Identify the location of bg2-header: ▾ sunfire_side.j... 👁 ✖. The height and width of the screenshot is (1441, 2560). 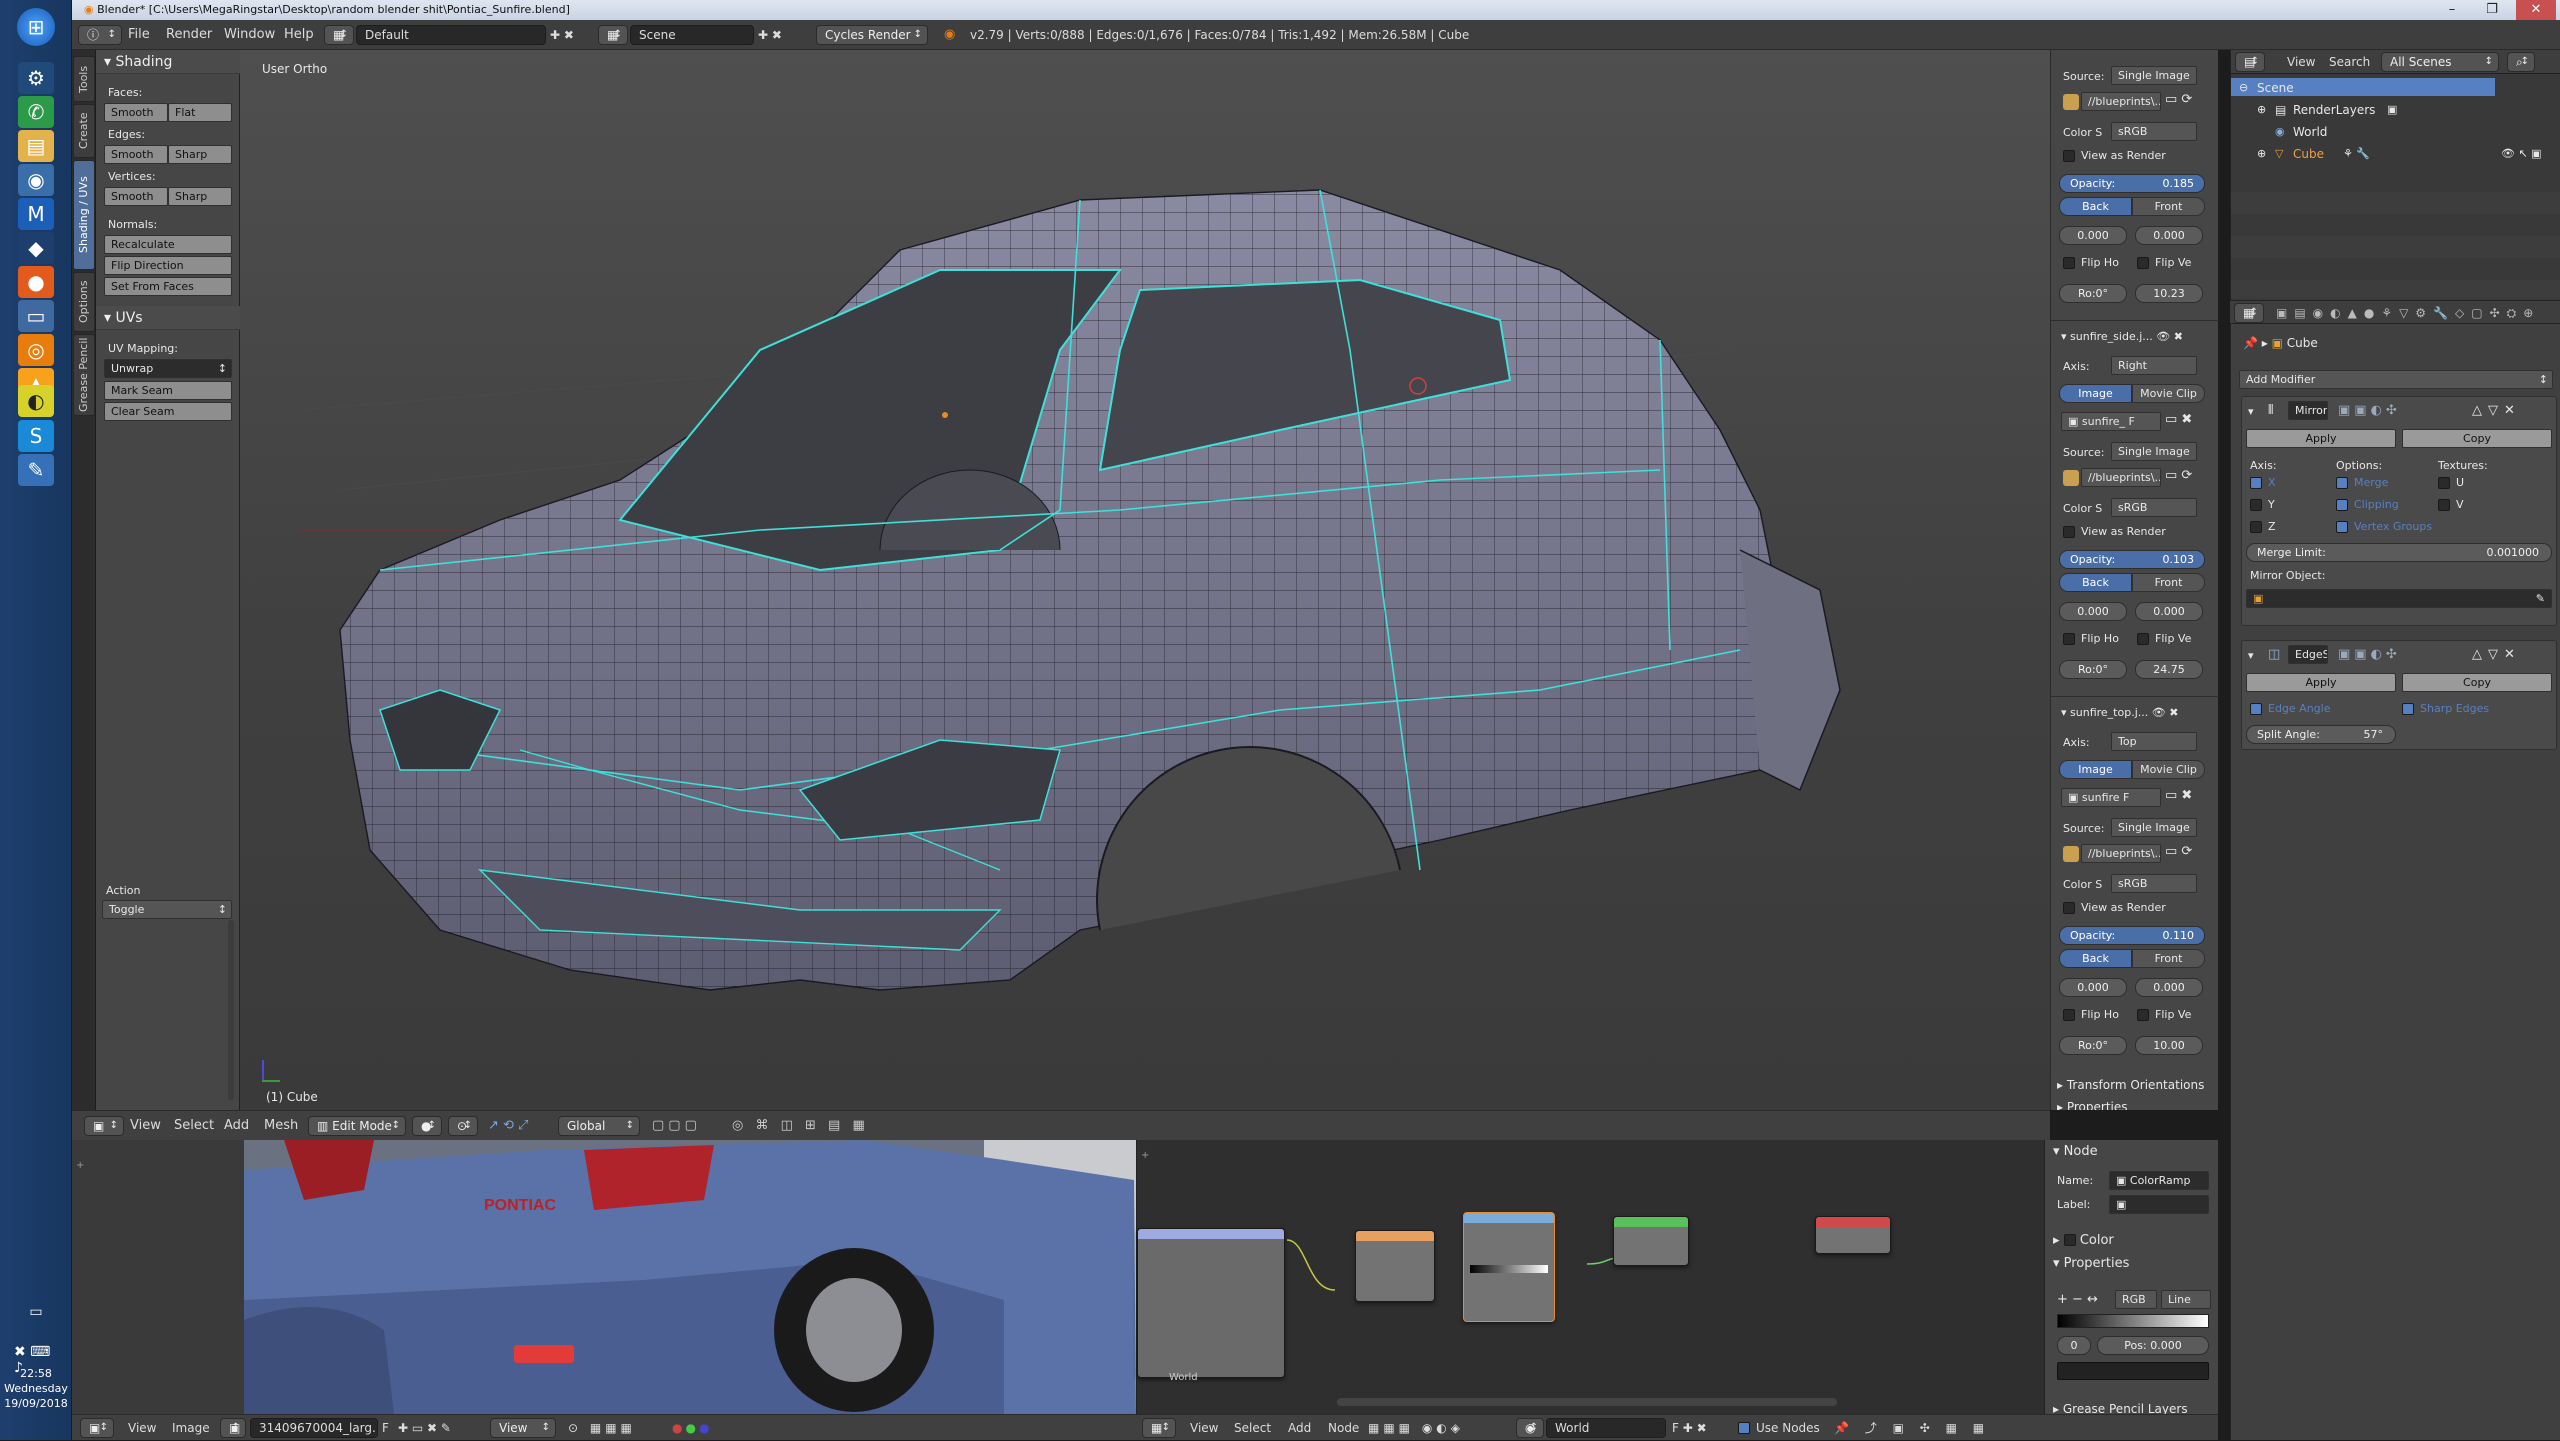
(2122, 336).